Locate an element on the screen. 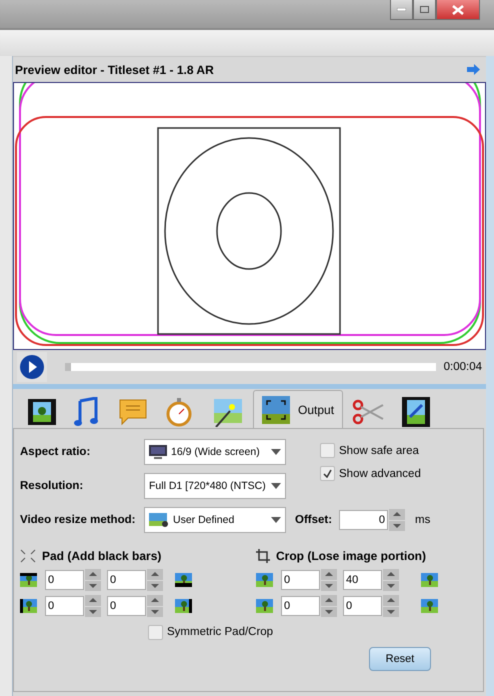 The width and height of the screenshot is (494, 696). maximize-button is located at coordinates (424, 10).